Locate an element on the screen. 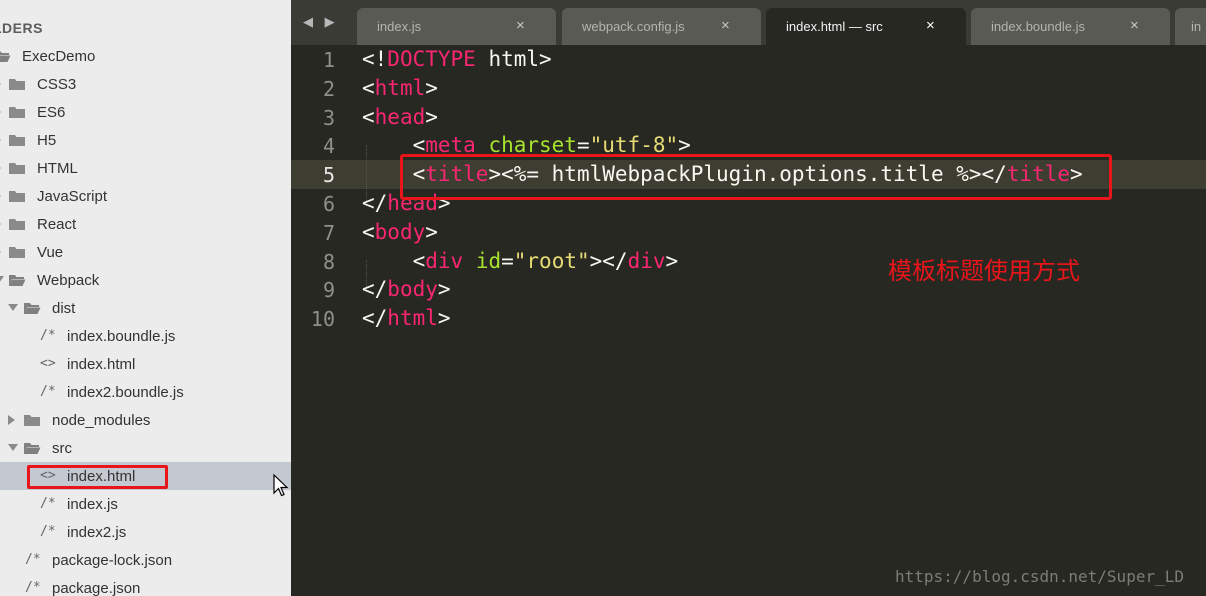  sidebar-item-webpack: Webpack is located at coordinates (145, 280).